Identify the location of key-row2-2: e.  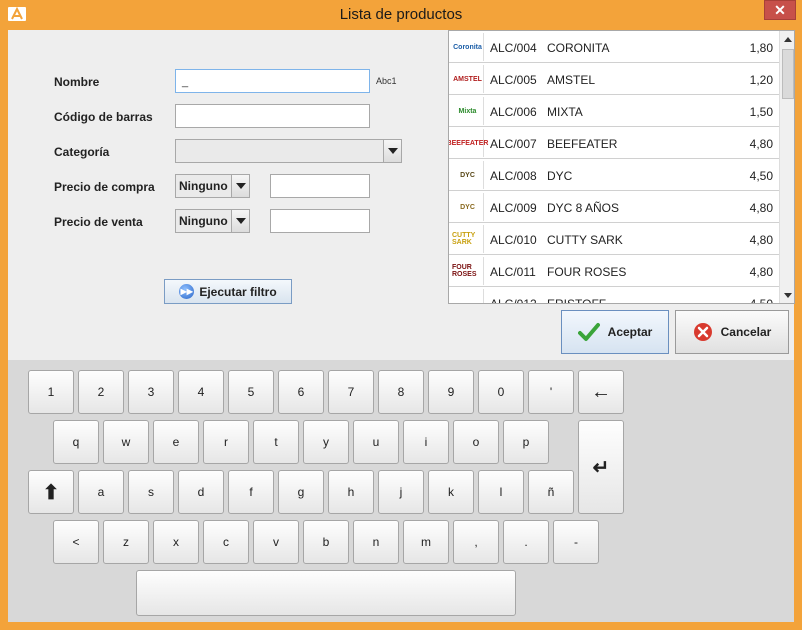
(176, 442).